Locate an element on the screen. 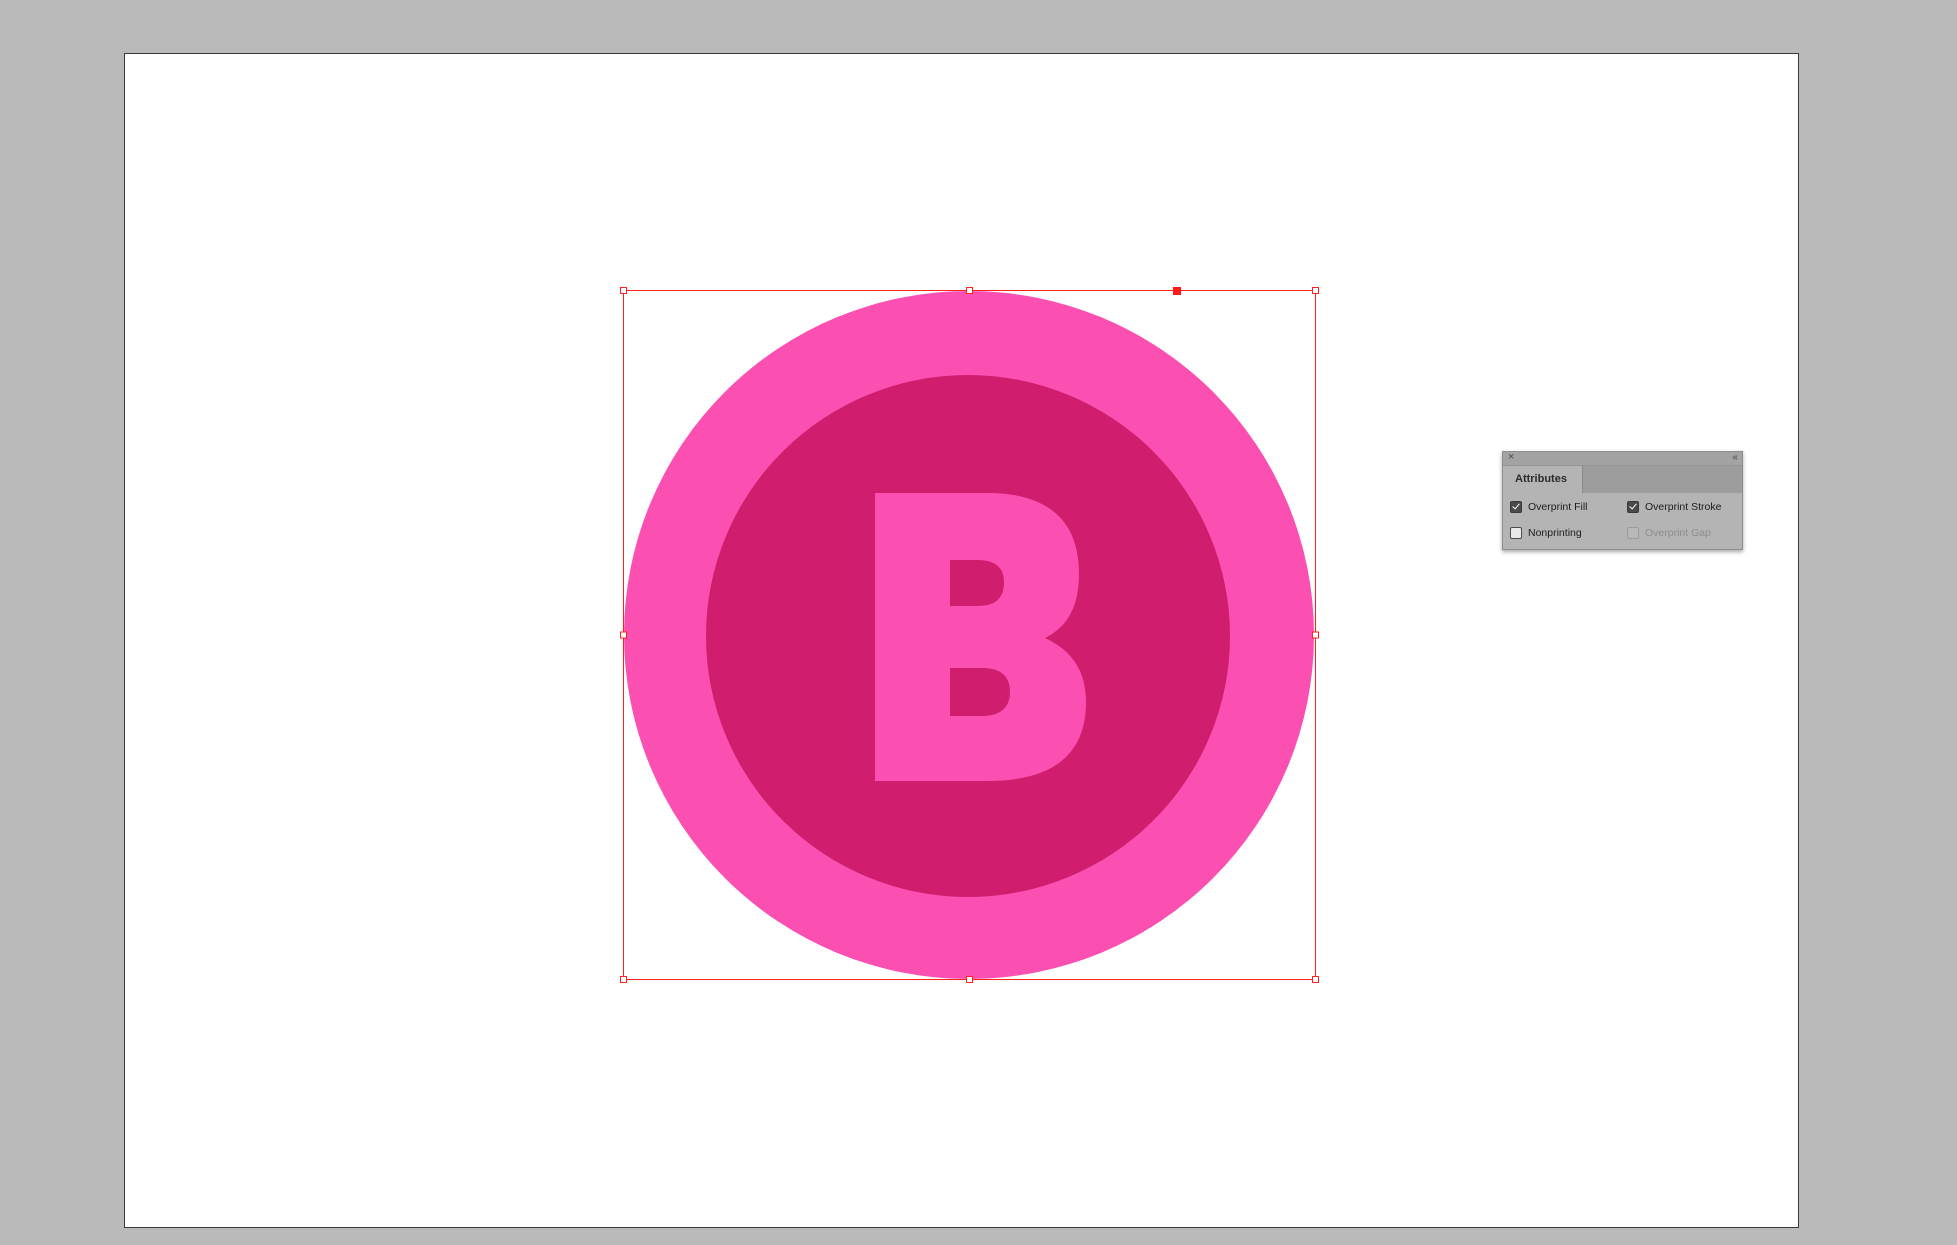  handle-bottom-middle is located at coordinates (969, 979).